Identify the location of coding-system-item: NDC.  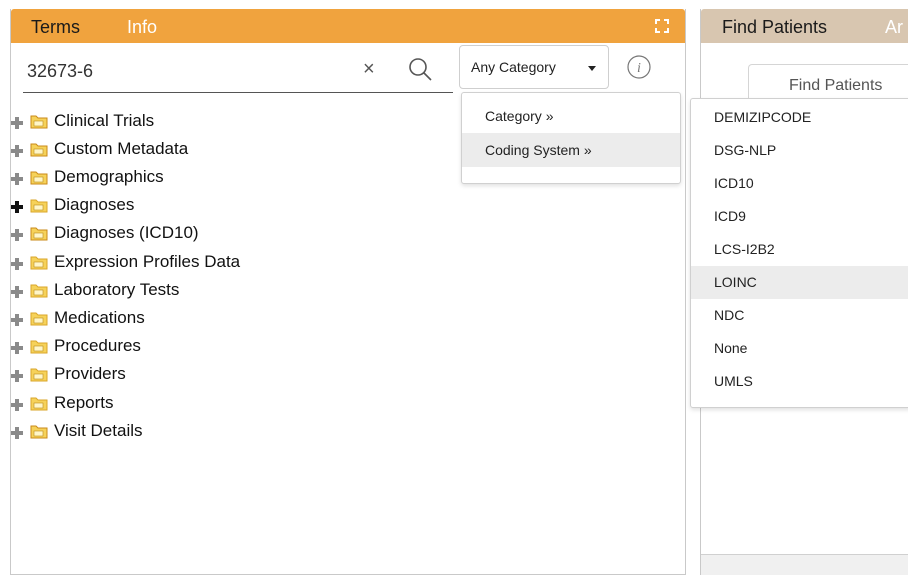
(799, 315).